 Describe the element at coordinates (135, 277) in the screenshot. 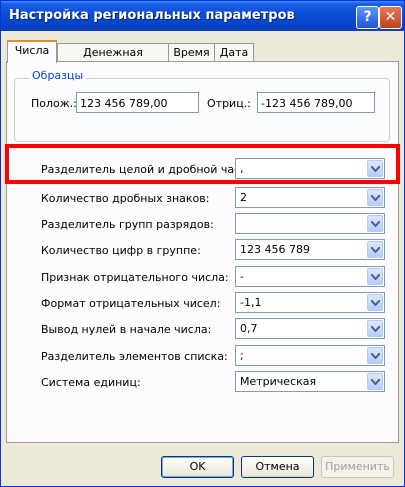

I see `negative-sign-label: Признак отрицательного числа:` at that location.